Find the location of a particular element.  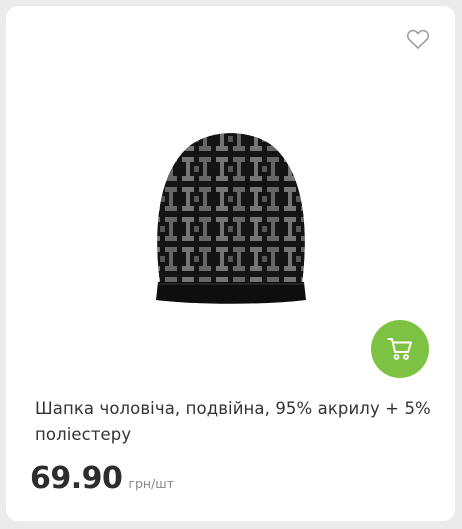

add-to-cart-button is located at coordinates (400, 349).